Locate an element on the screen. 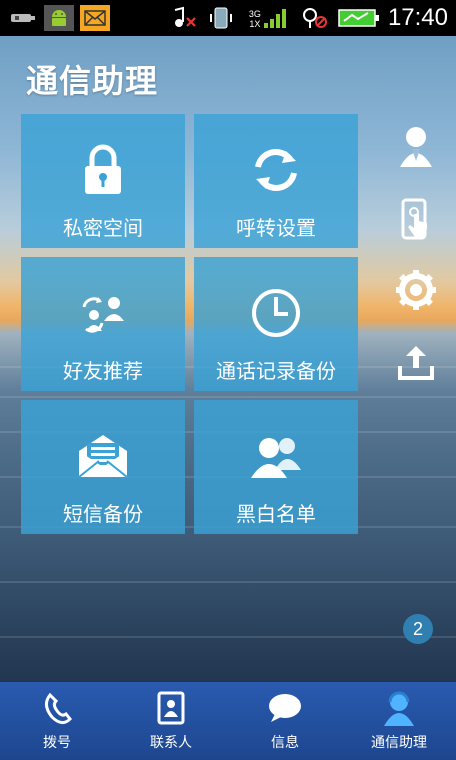 The height and width of the screenshot is (760, 456). status-time: 17:40 is located at coordinates (417, 17).